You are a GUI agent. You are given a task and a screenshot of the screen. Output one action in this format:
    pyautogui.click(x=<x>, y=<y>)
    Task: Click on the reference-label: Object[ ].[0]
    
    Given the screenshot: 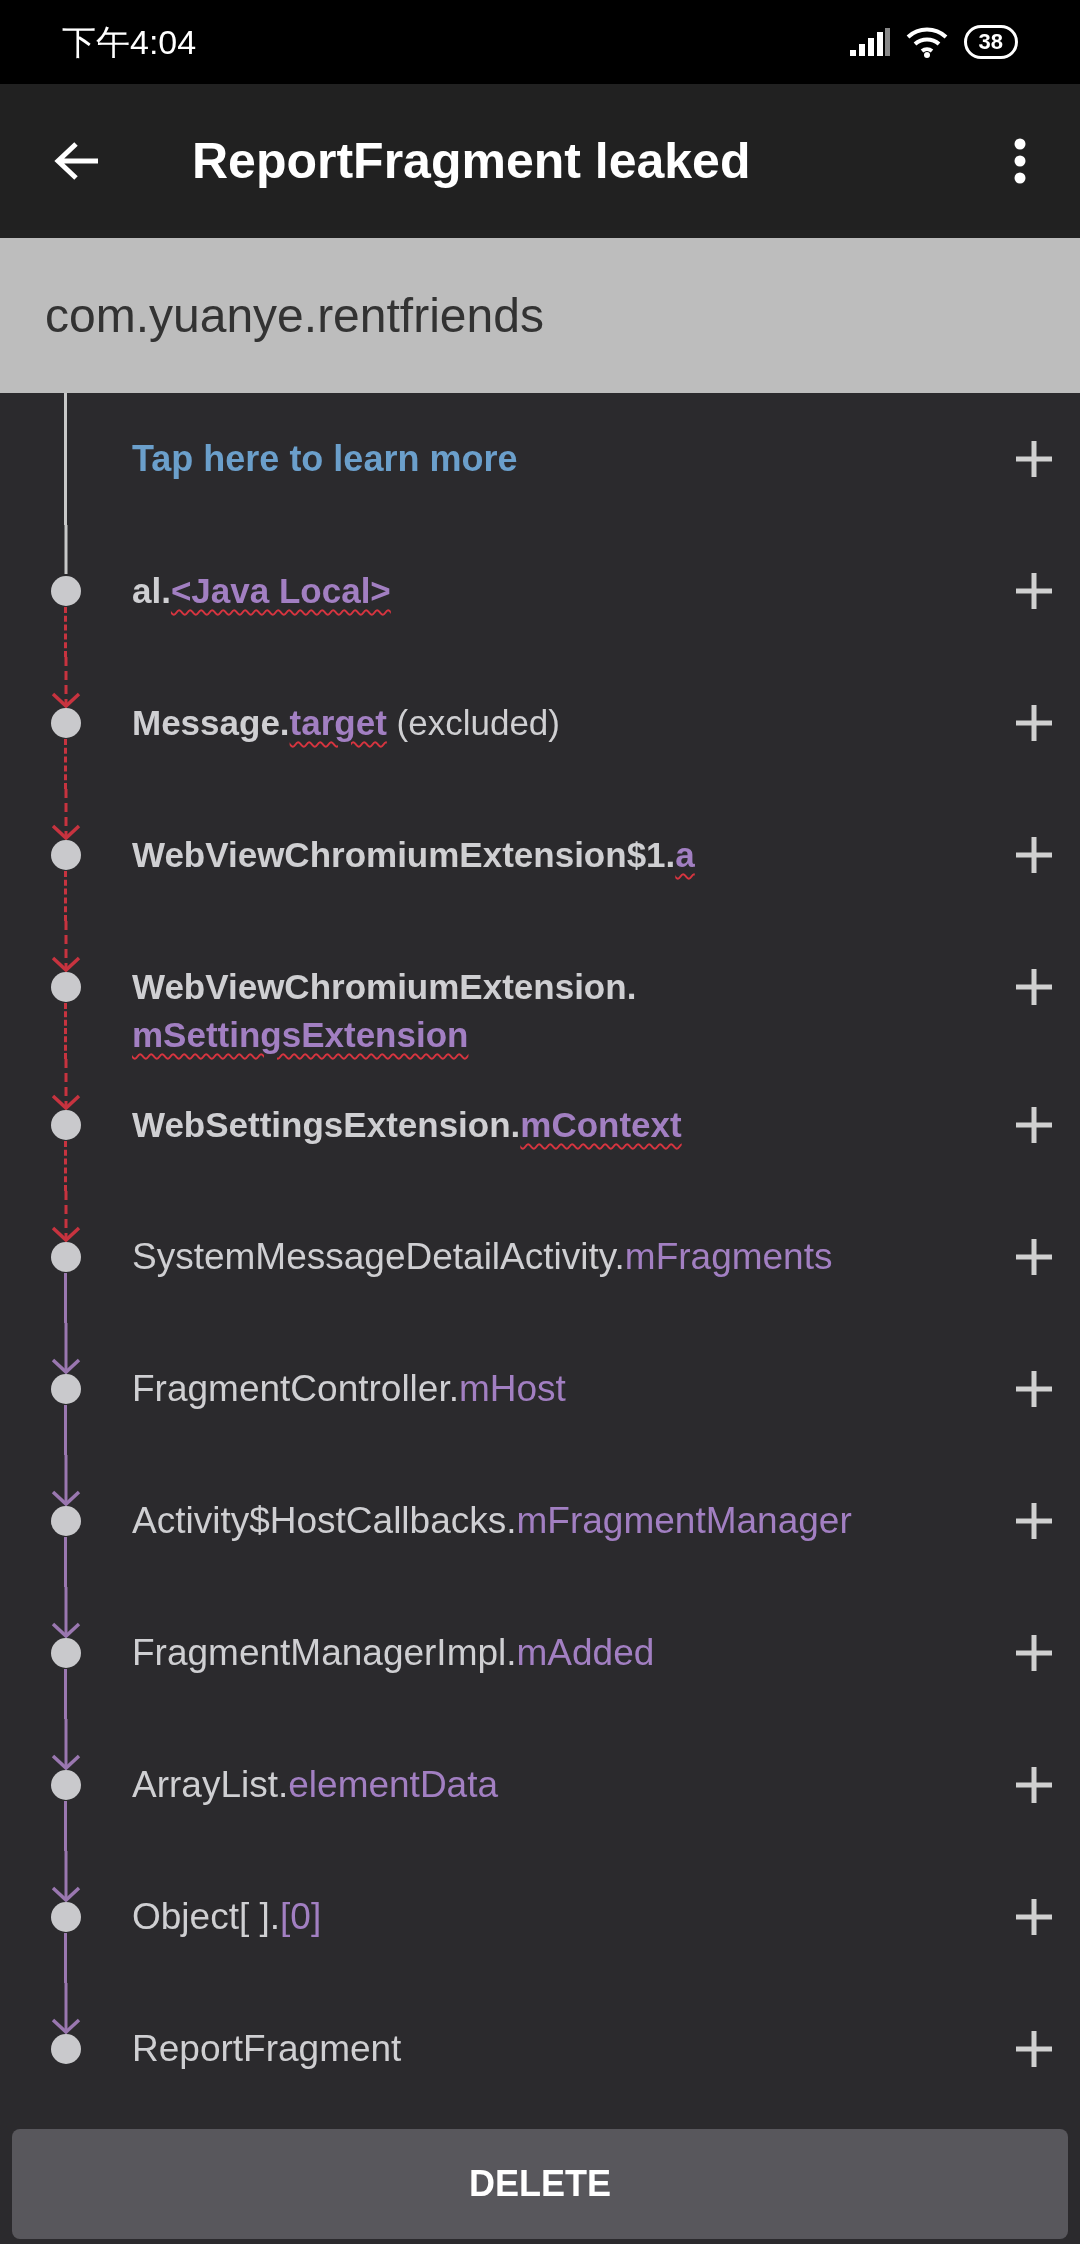 What is the action you would take?
    pyautogui.click(x=227, y=1917)
    